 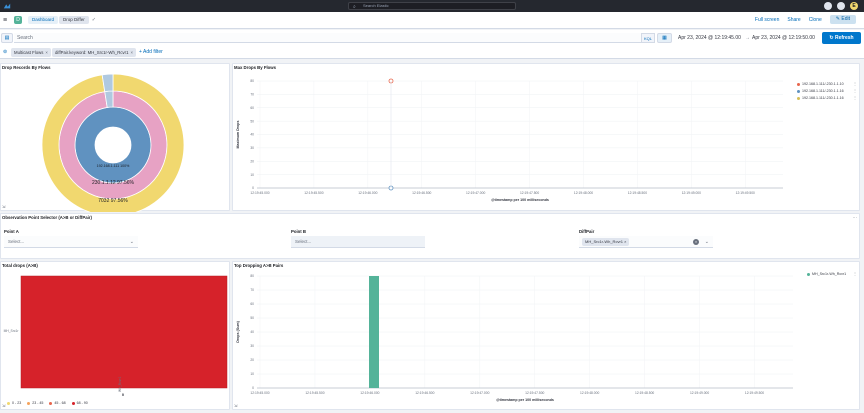 I want to click on sunburst-label-outer: 7032 97.56%, so click(x=113, y=201).